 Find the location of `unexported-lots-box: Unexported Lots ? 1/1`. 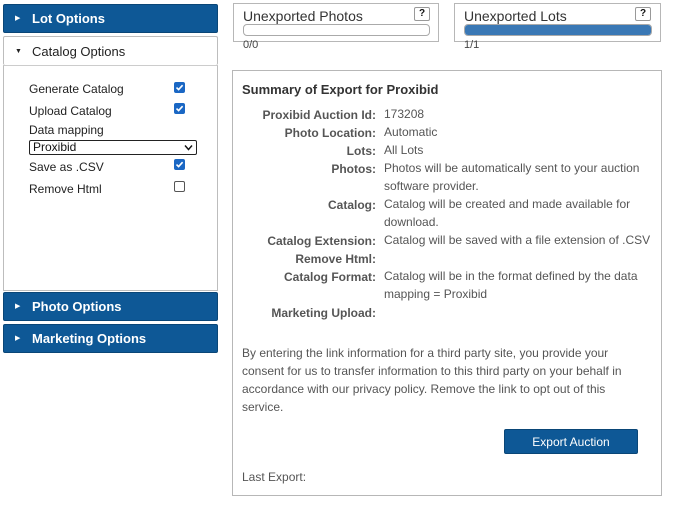

unexported-lots-box: Unexported Lots ? 1/1 is located at coordinates (557, 27).